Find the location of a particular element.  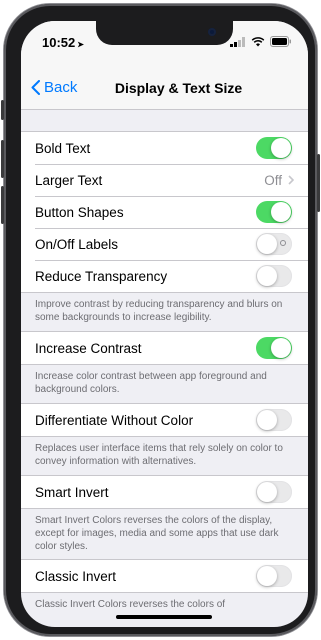

smart-invert-label: Smart Invert is located at coordinates (72, 492).